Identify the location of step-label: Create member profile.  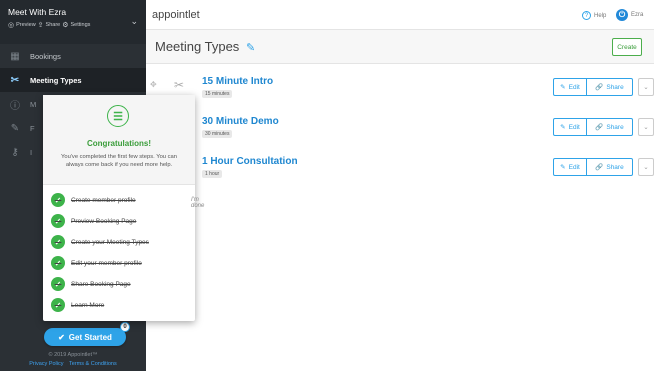
(103, 200).